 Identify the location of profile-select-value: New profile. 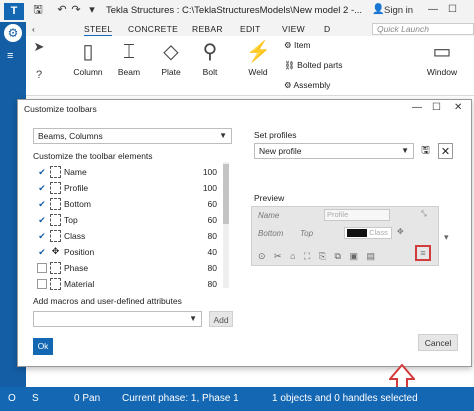
(280, 151).